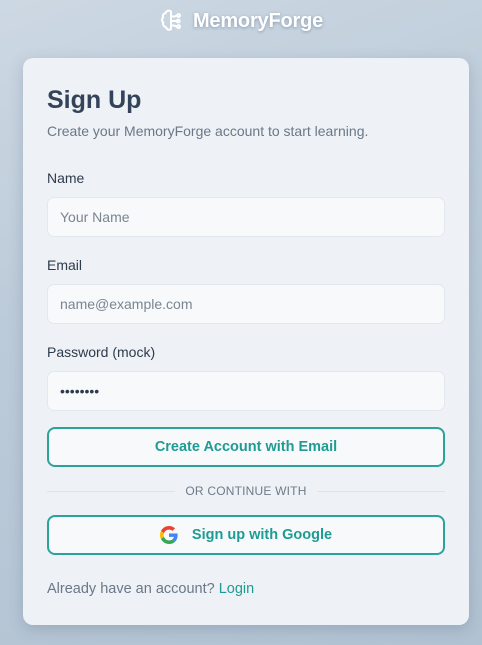 The width and height of the screenshot is (482, 645). What do you see at coordinates (94, 100) in the screenshot?
I see `page-title: Sign Up` at bounding box center [94, 100].